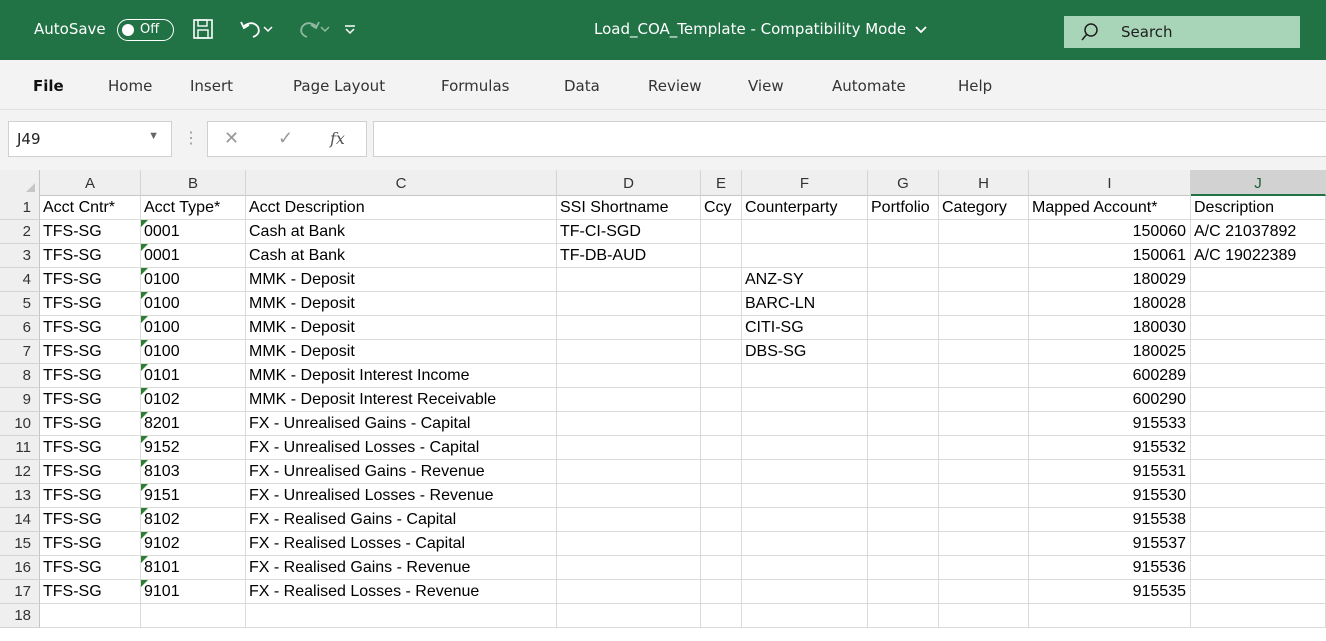 The height and width of the screenshot is (641, 1326). I want to click on cell-i: 915530, so click(1110, 496).